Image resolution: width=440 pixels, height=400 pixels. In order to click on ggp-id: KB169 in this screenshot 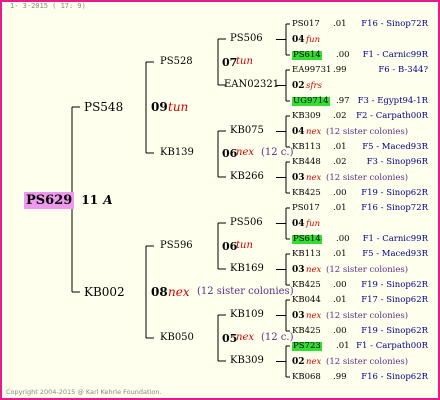, I will do `click(247, 269)`.